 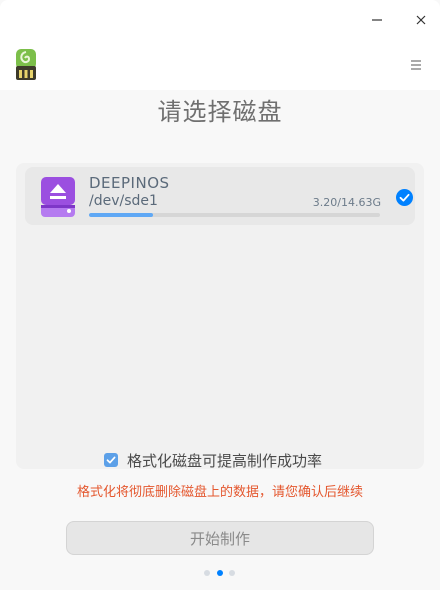 I want to click on format-warning-text: 格式化将彻底删除磁盘上的数据，请您确认后继续, so click(x=219, y=492).